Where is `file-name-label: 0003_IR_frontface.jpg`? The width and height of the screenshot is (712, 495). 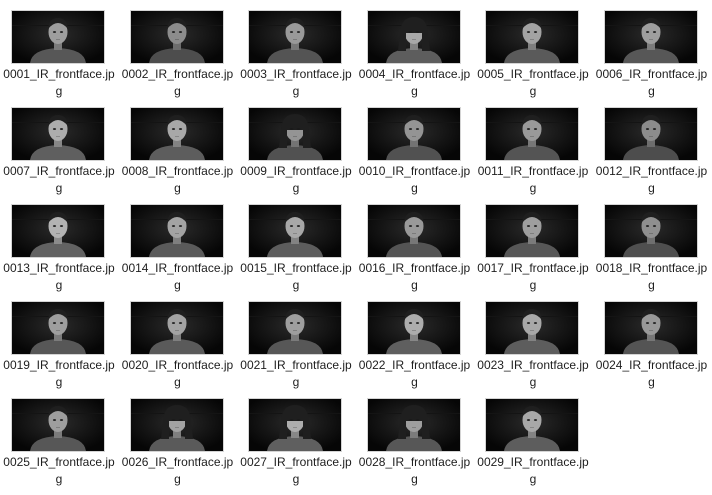 file-name-label: 0003_IR_frontface.jpg is located at coordinates (296, 82).